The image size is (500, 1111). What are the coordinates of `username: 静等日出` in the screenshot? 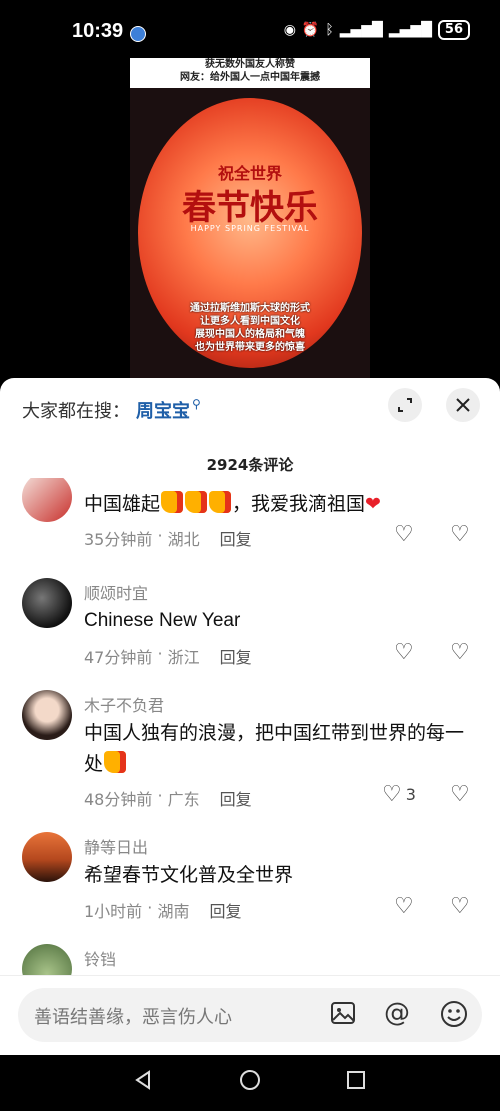 It's located at (116, 846).